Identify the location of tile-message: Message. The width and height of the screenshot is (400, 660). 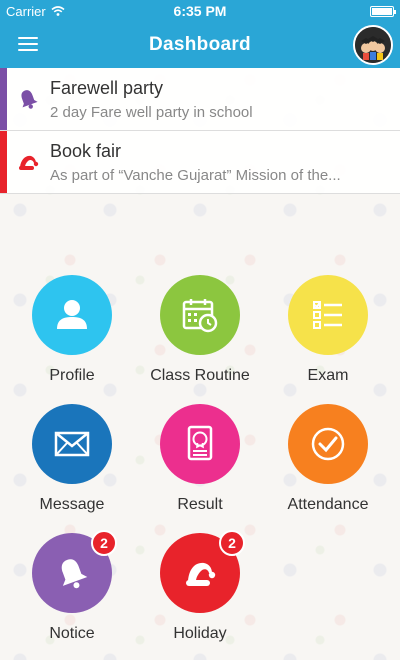
(72, 464).